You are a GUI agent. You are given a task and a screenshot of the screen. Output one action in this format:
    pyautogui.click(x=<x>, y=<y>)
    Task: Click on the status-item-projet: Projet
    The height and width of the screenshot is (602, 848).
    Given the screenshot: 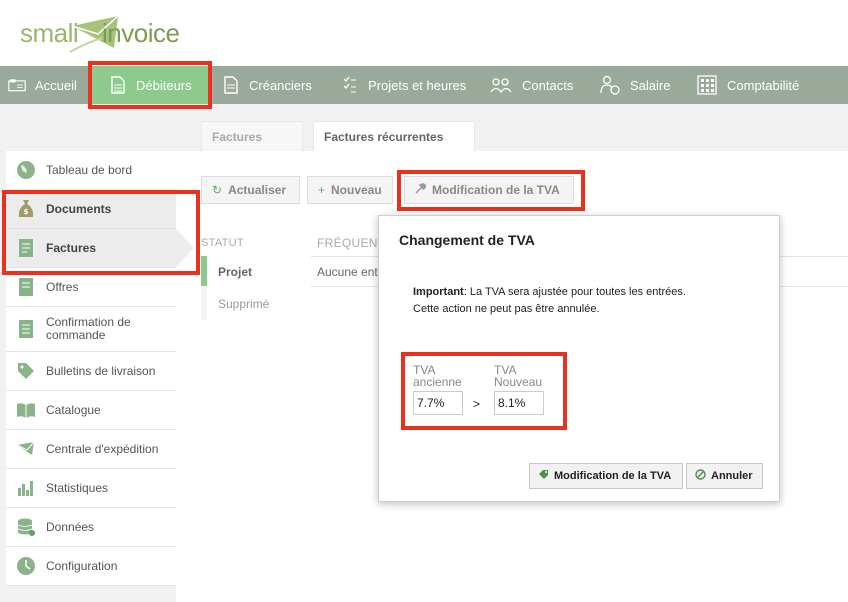 What is the action you would take?
    pyautogui.click(x=235, y=272)
    